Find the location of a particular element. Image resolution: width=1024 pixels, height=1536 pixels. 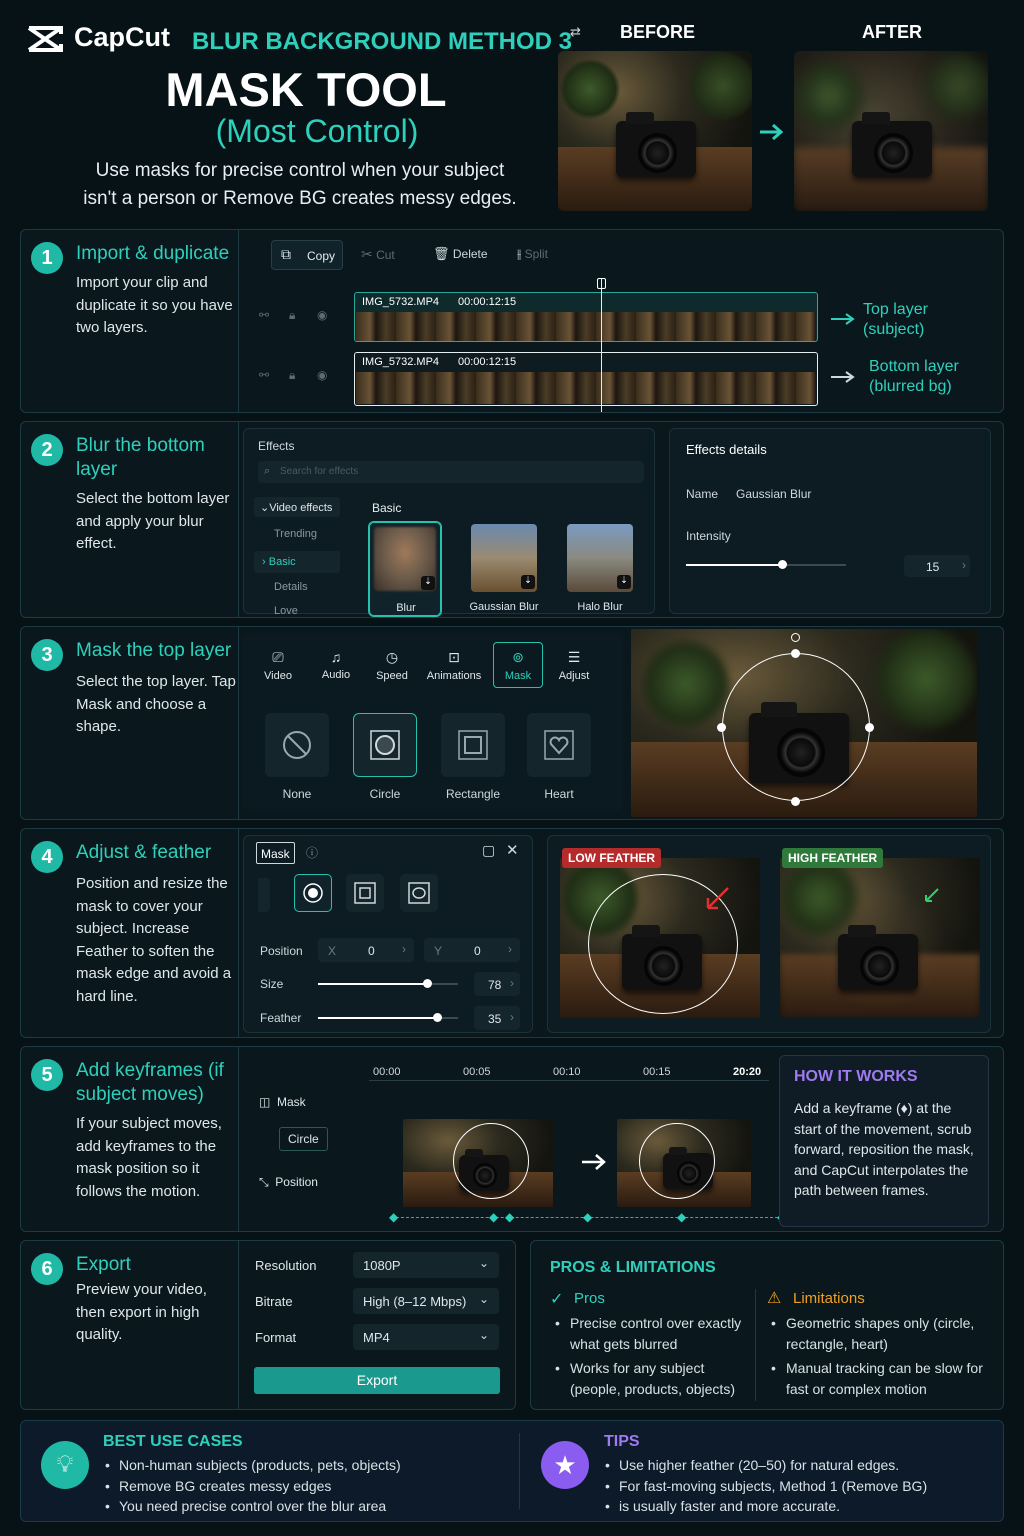

time-tick: 20:20 is located at coordinates (747, 1072).